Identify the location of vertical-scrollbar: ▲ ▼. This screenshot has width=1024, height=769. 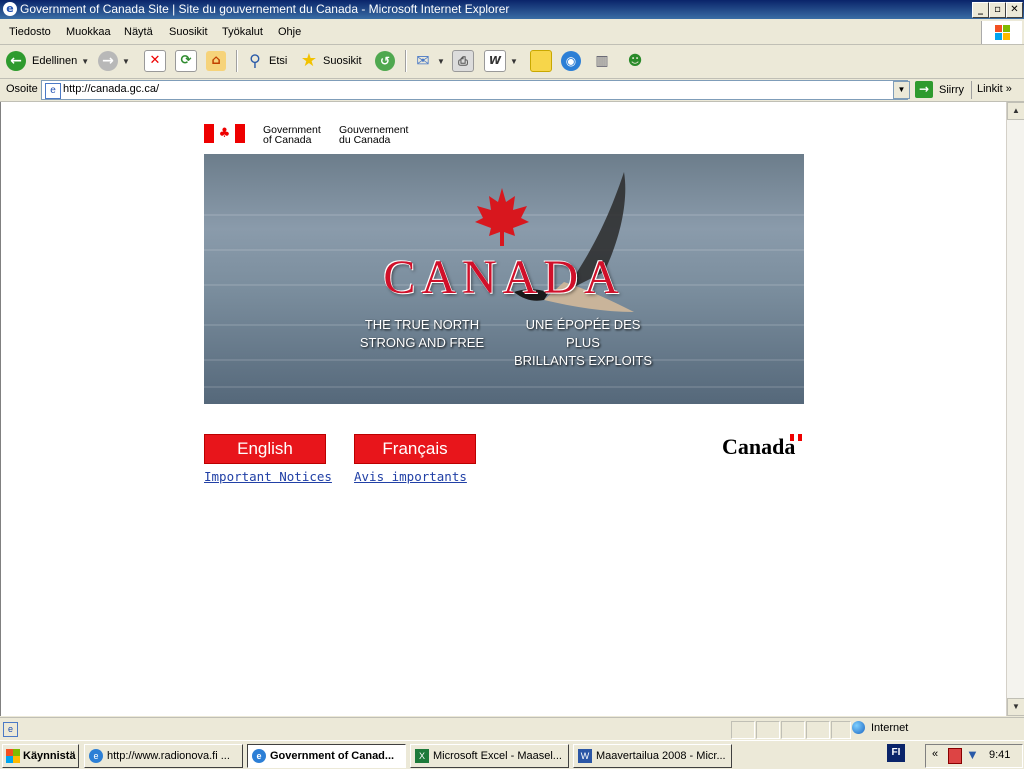
(1015, 409).